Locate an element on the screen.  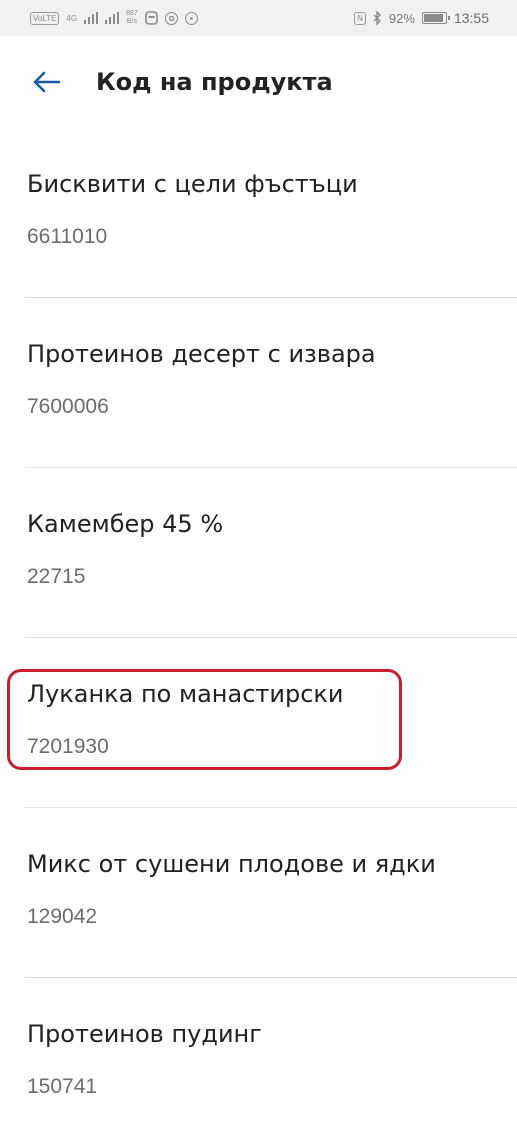
network-speed-unit: B/s is located at coordinates (131, 21).